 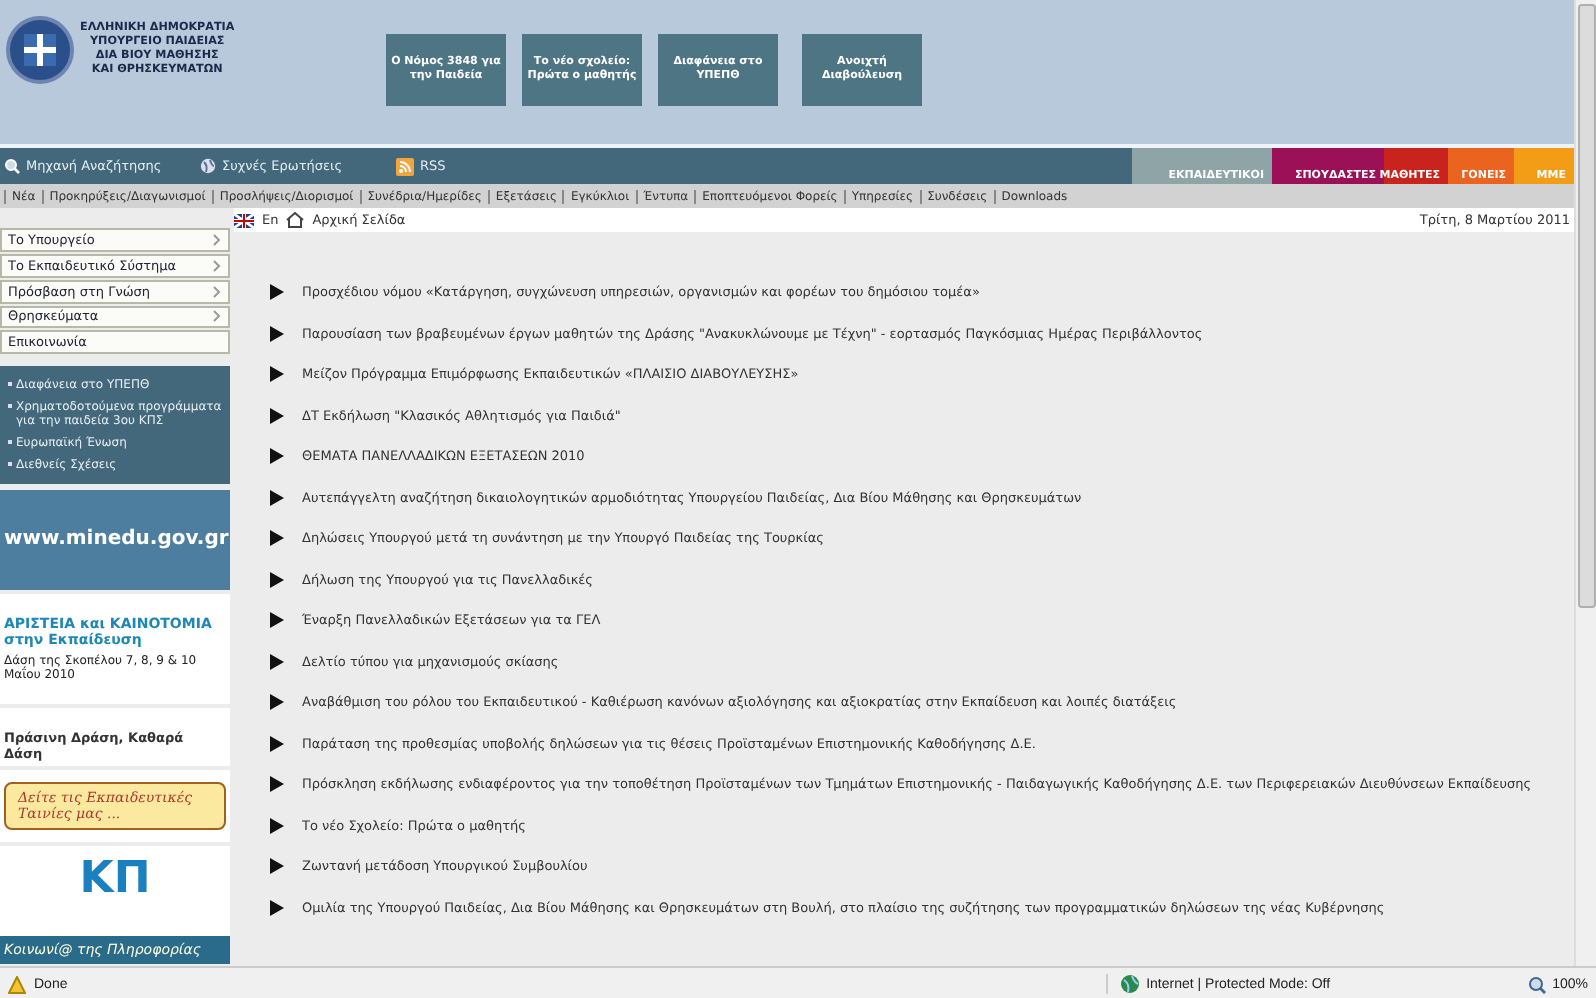 I want to click on website-banner: www.minedu.gov.gr, so click(x=115, y=540).